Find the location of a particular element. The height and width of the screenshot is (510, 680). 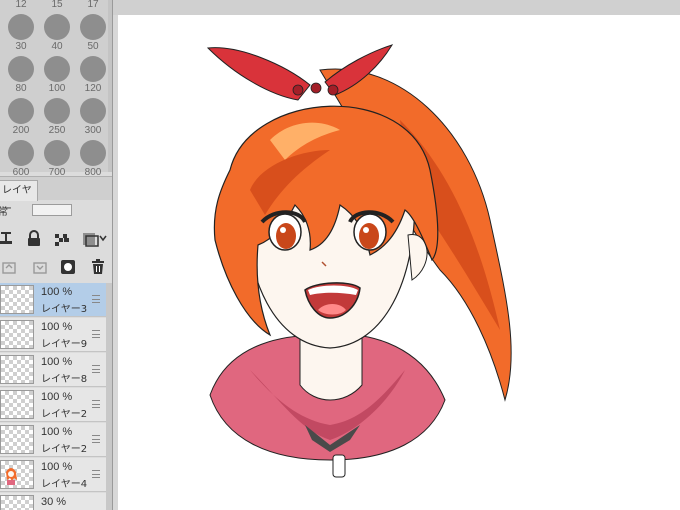

layer-opacity: 30 % is located at coordinates (54, 502).